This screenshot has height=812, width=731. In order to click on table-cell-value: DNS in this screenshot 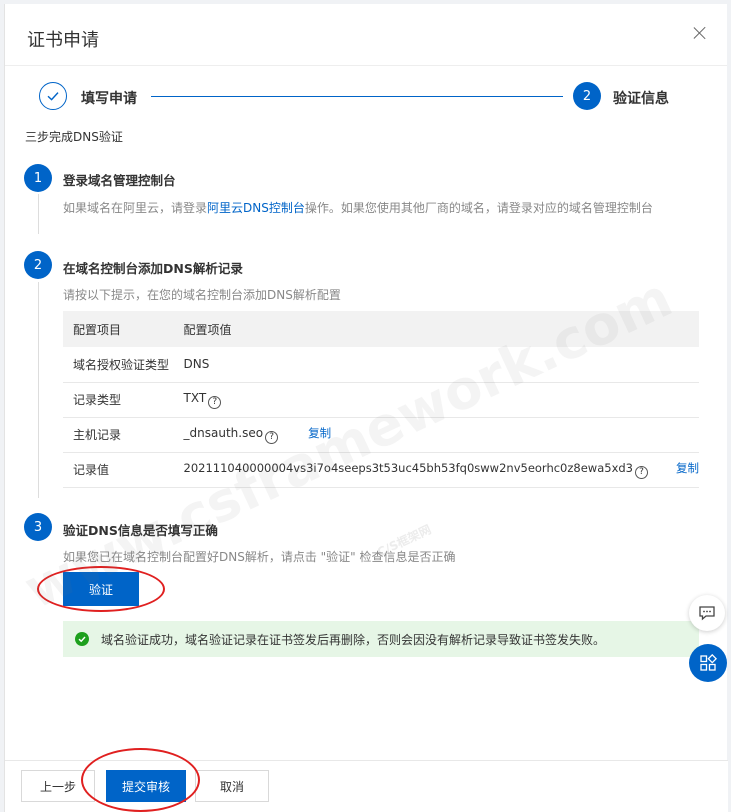, I will do `click(436, 365)`.